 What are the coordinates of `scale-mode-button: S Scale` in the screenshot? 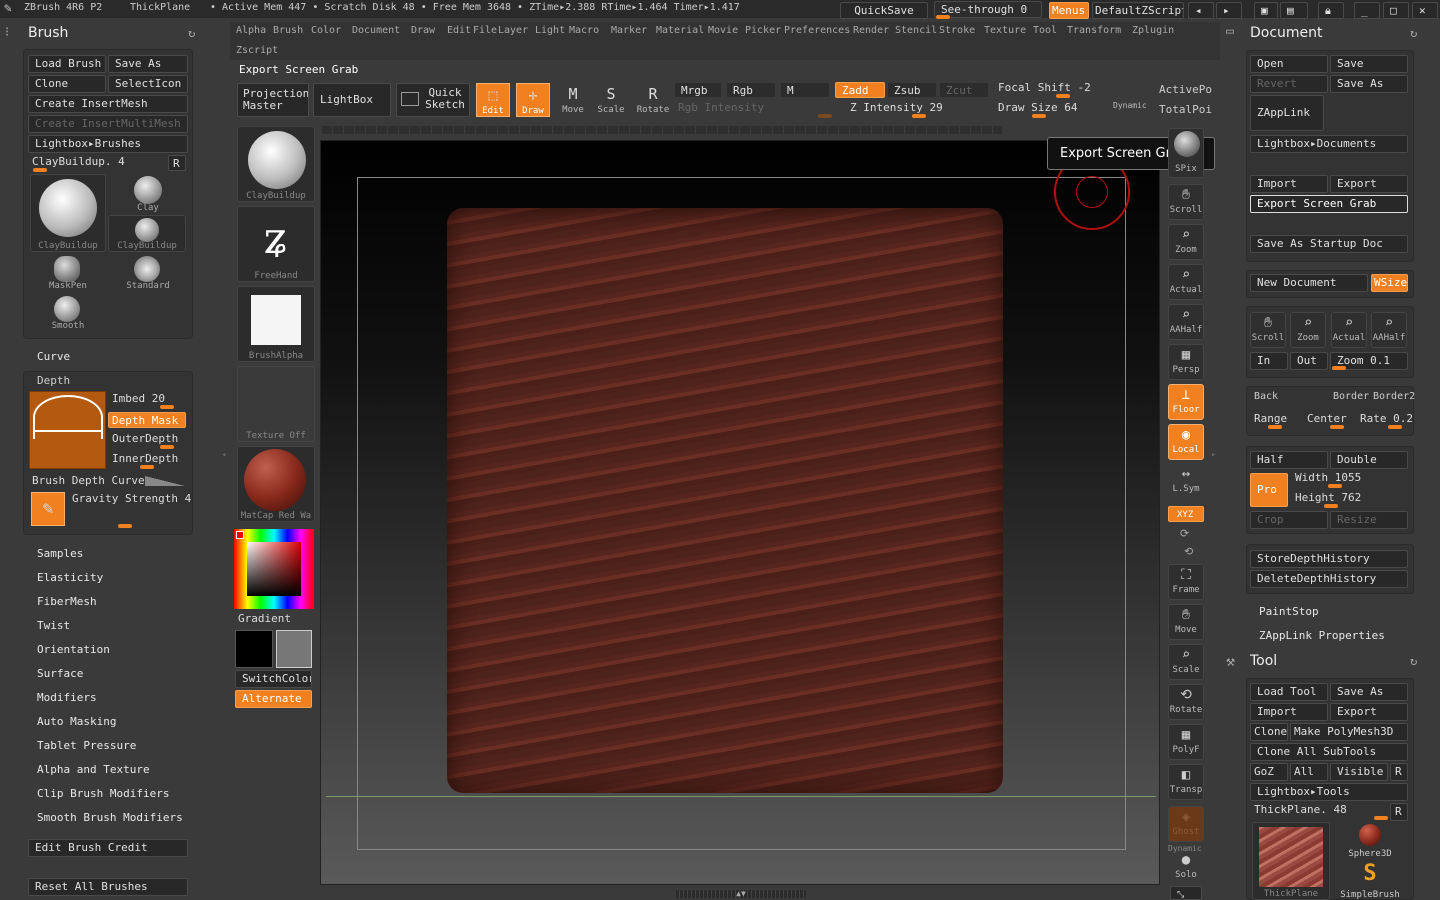 It's located at (611, 100).